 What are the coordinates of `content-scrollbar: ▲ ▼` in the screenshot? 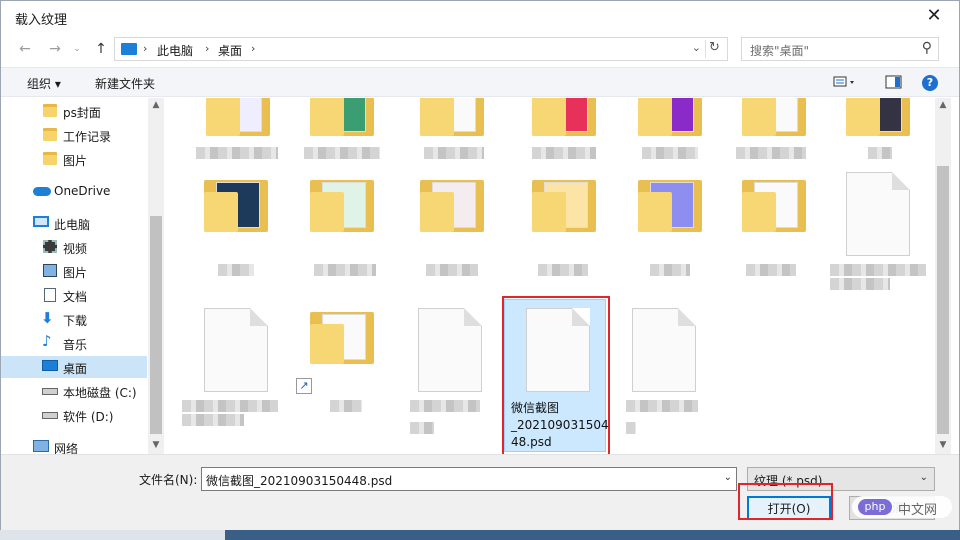 It's located at (943, 276).